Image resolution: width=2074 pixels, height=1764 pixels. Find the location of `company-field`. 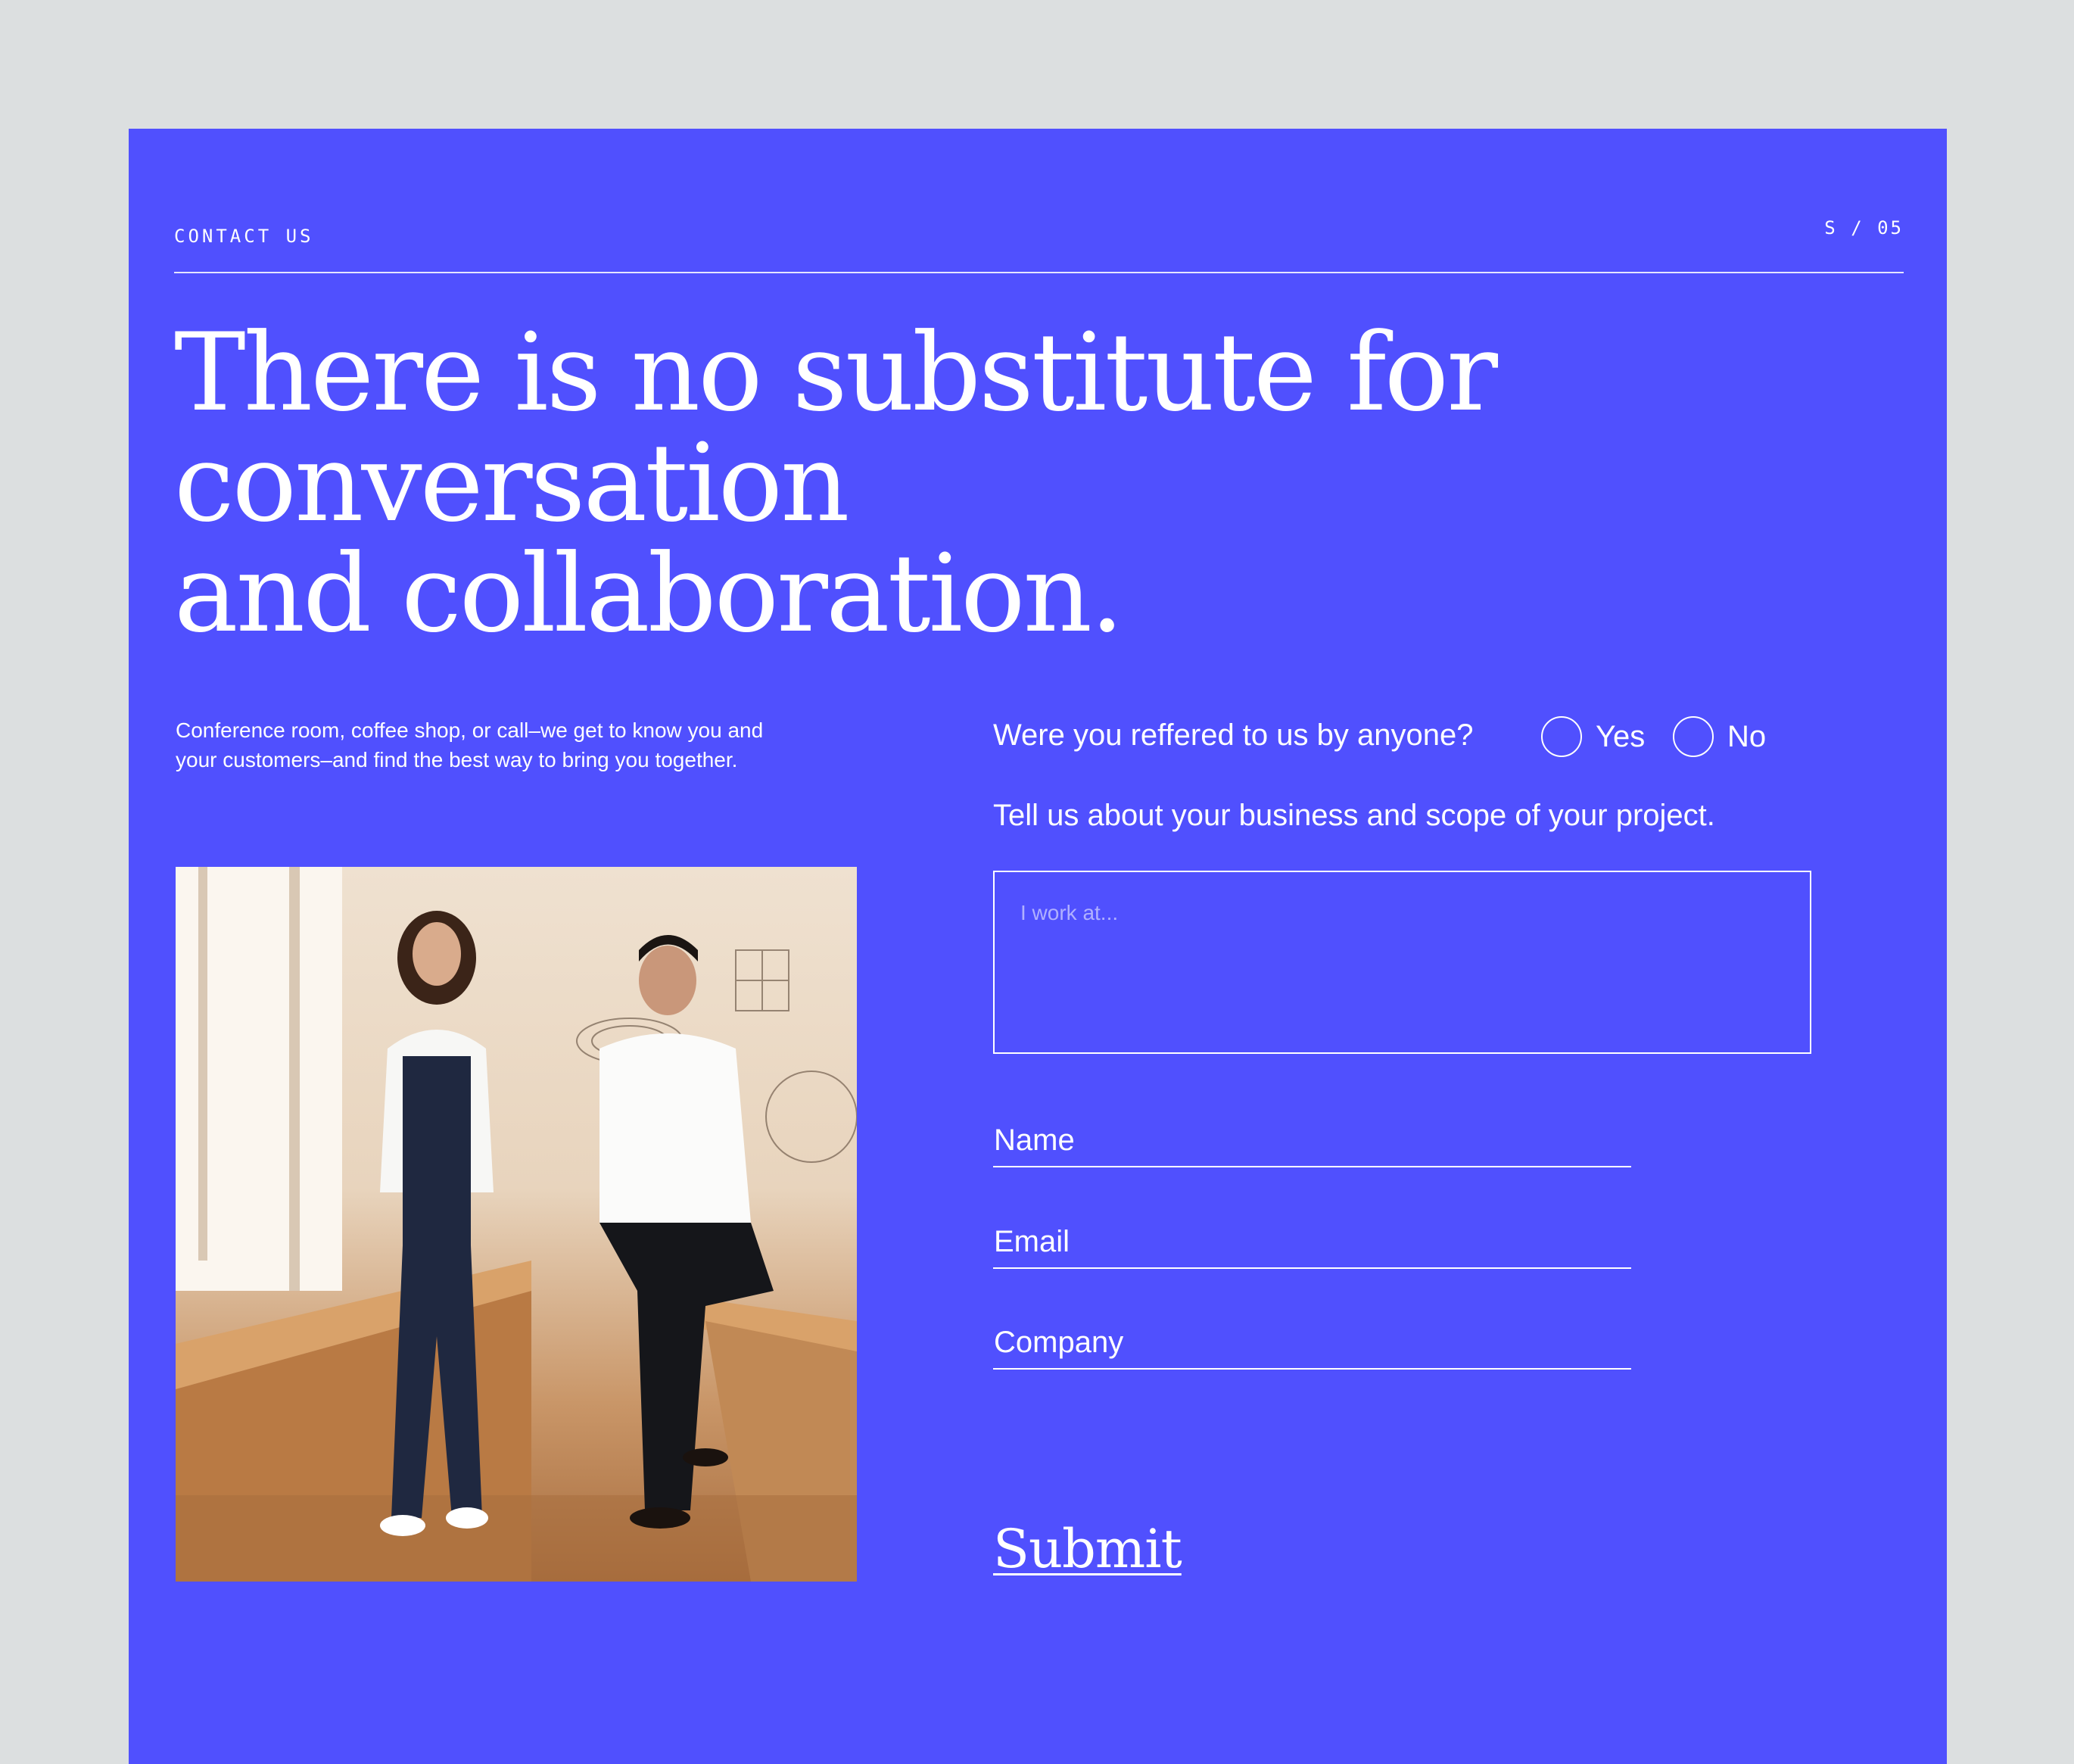

company-field is located at coordinates (1312, 1347).